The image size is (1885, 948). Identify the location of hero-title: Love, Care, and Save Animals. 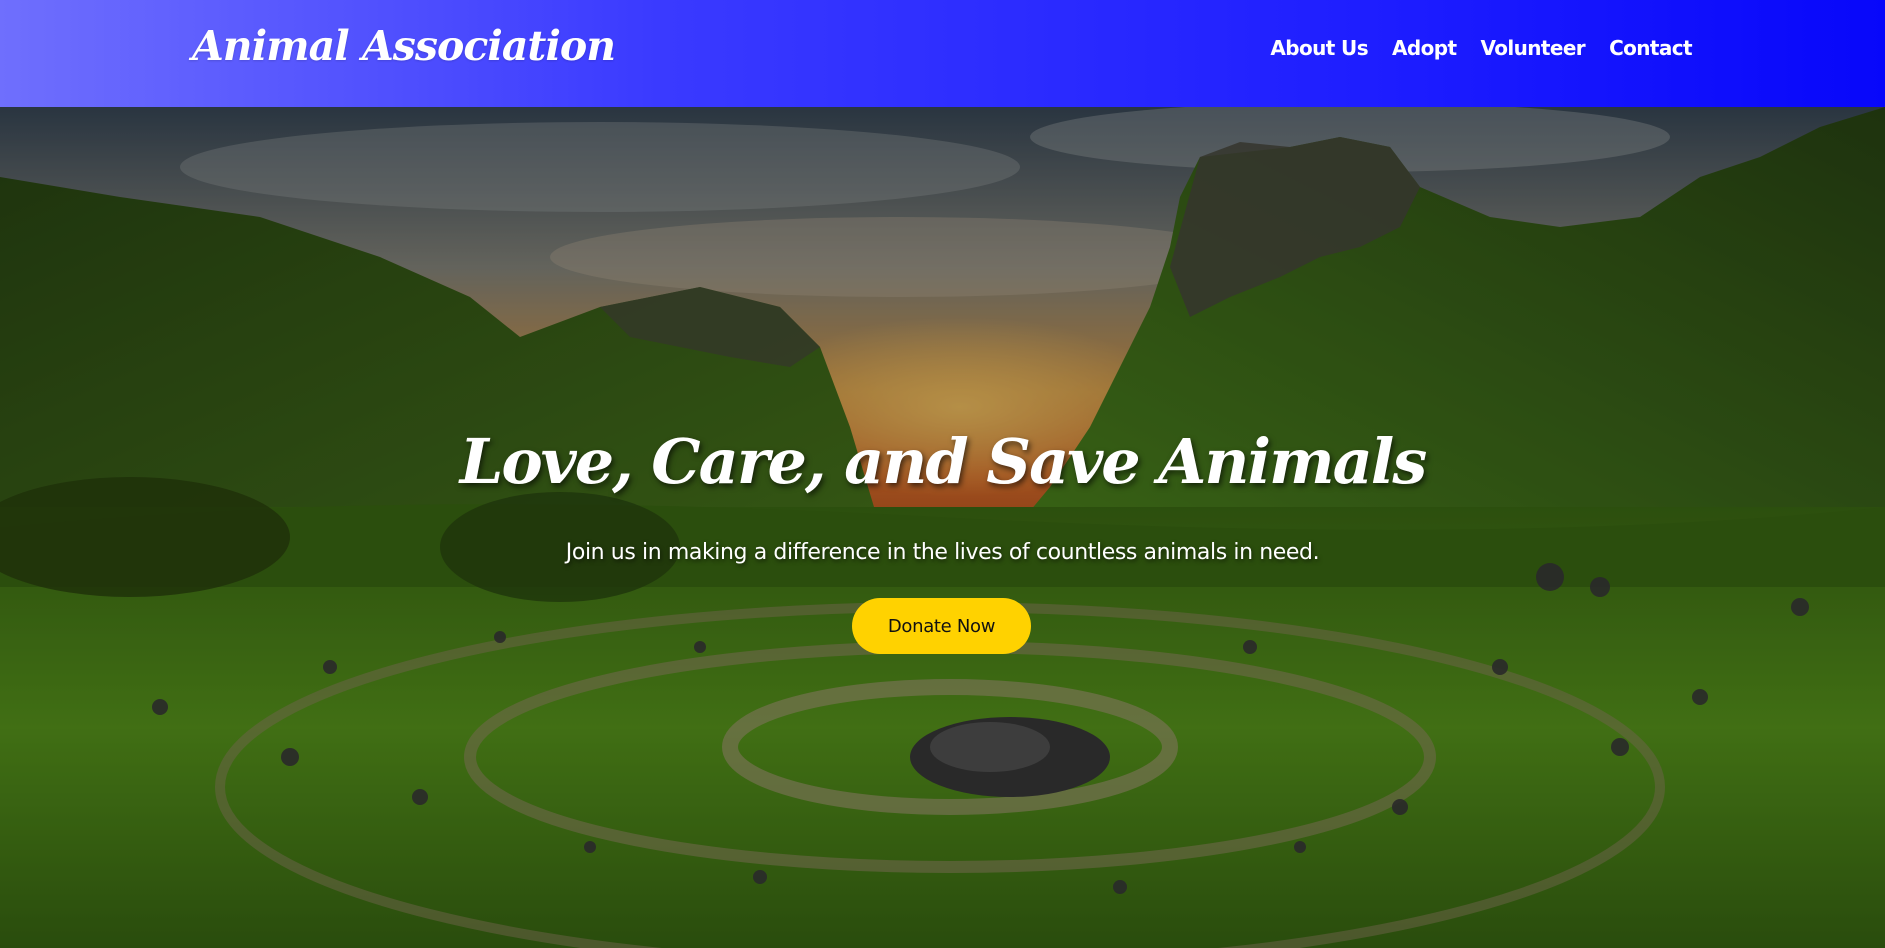
(943, 461).